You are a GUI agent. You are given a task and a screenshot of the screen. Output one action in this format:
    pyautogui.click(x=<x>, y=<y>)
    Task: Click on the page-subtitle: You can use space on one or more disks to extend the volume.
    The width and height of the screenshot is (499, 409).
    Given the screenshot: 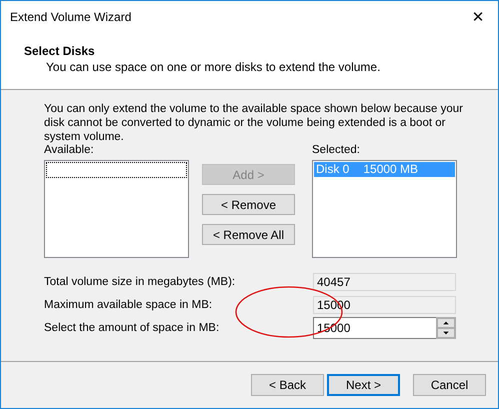 What is the action you would take?
    pyautogui.click(x=214, y=67)
    